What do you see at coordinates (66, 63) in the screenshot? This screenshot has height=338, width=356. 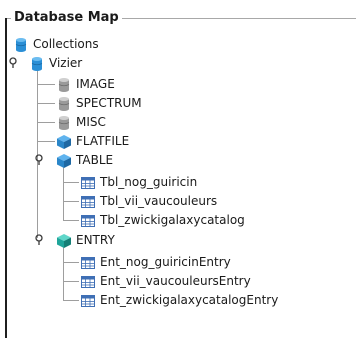 I see `tree-node-label: Vizier` at bounding box center [66, 63].